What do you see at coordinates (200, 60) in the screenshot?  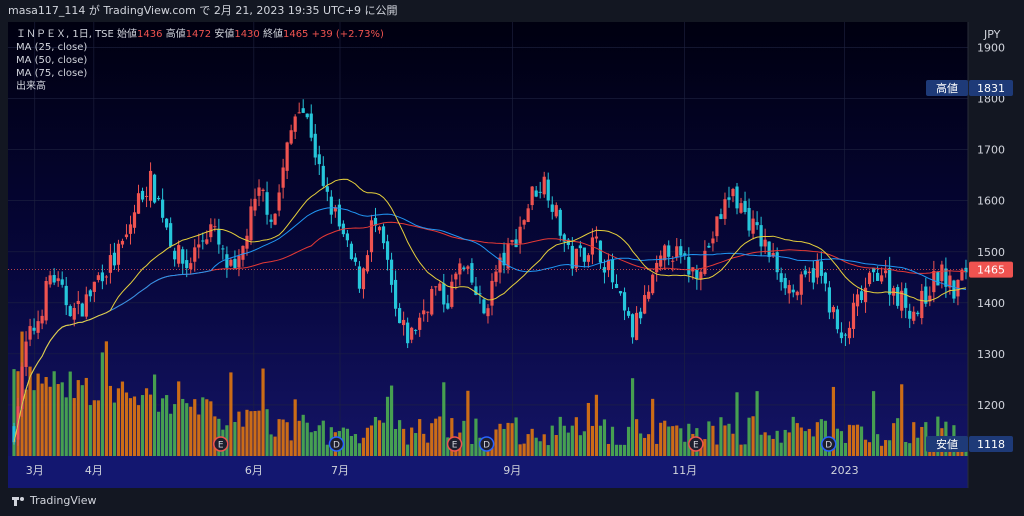 I see `legend-ma50: MA (50, close)` at bounding box center [200, 60].